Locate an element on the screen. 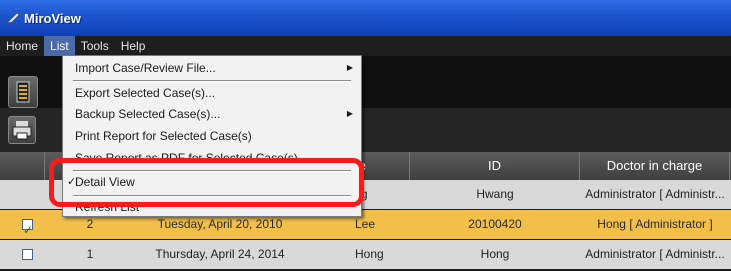 This screenshot has width=731, height=271. col-header-id: ID is located at coordinates (495, 166).